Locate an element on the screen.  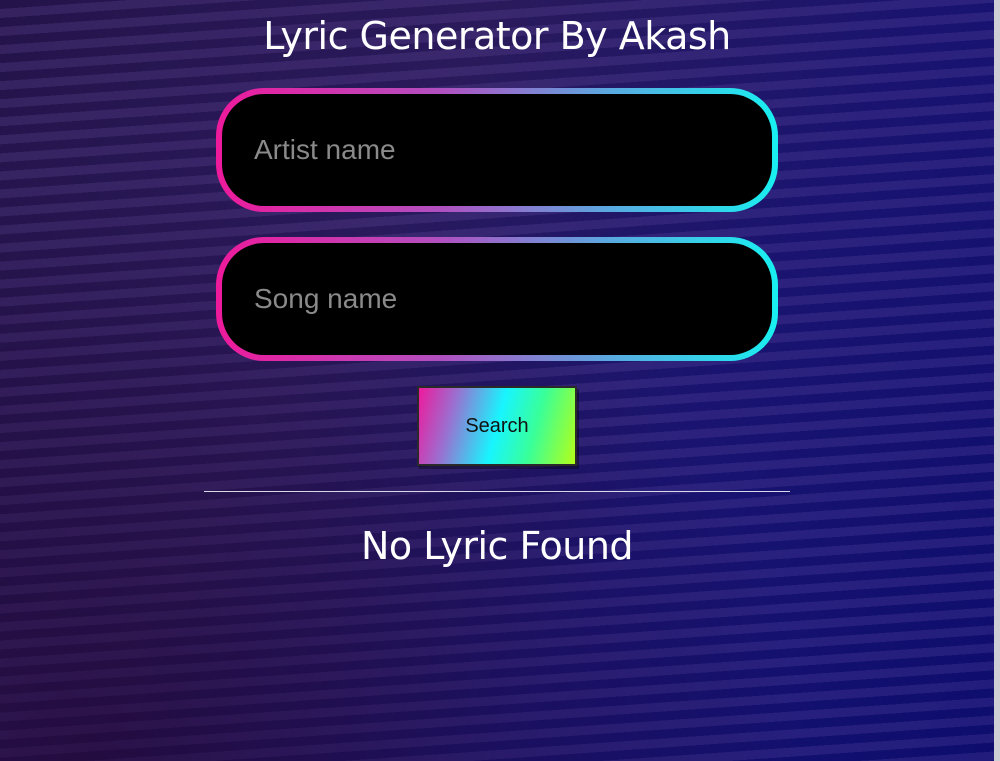
song-field-frame is located at coordinates (497, 299).